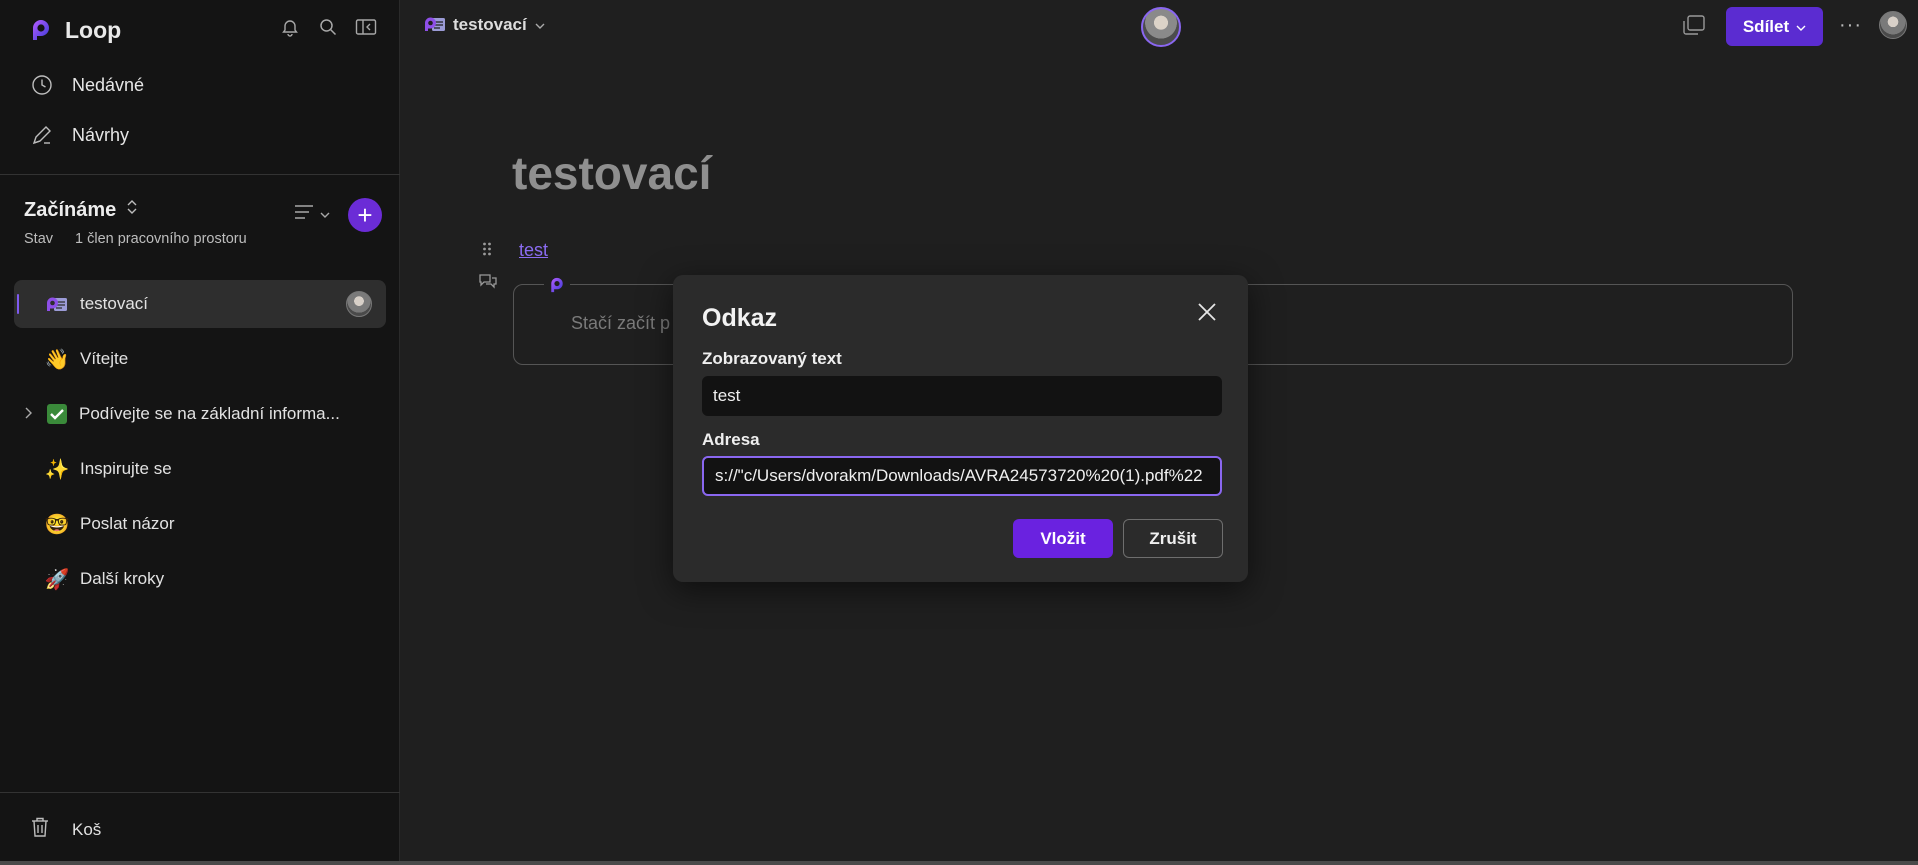 The width and height of the screenshot is (1918, 865). Describe the element at coordinates (959, 863) in the screenshot. I see `window-bottom-border` at that location.